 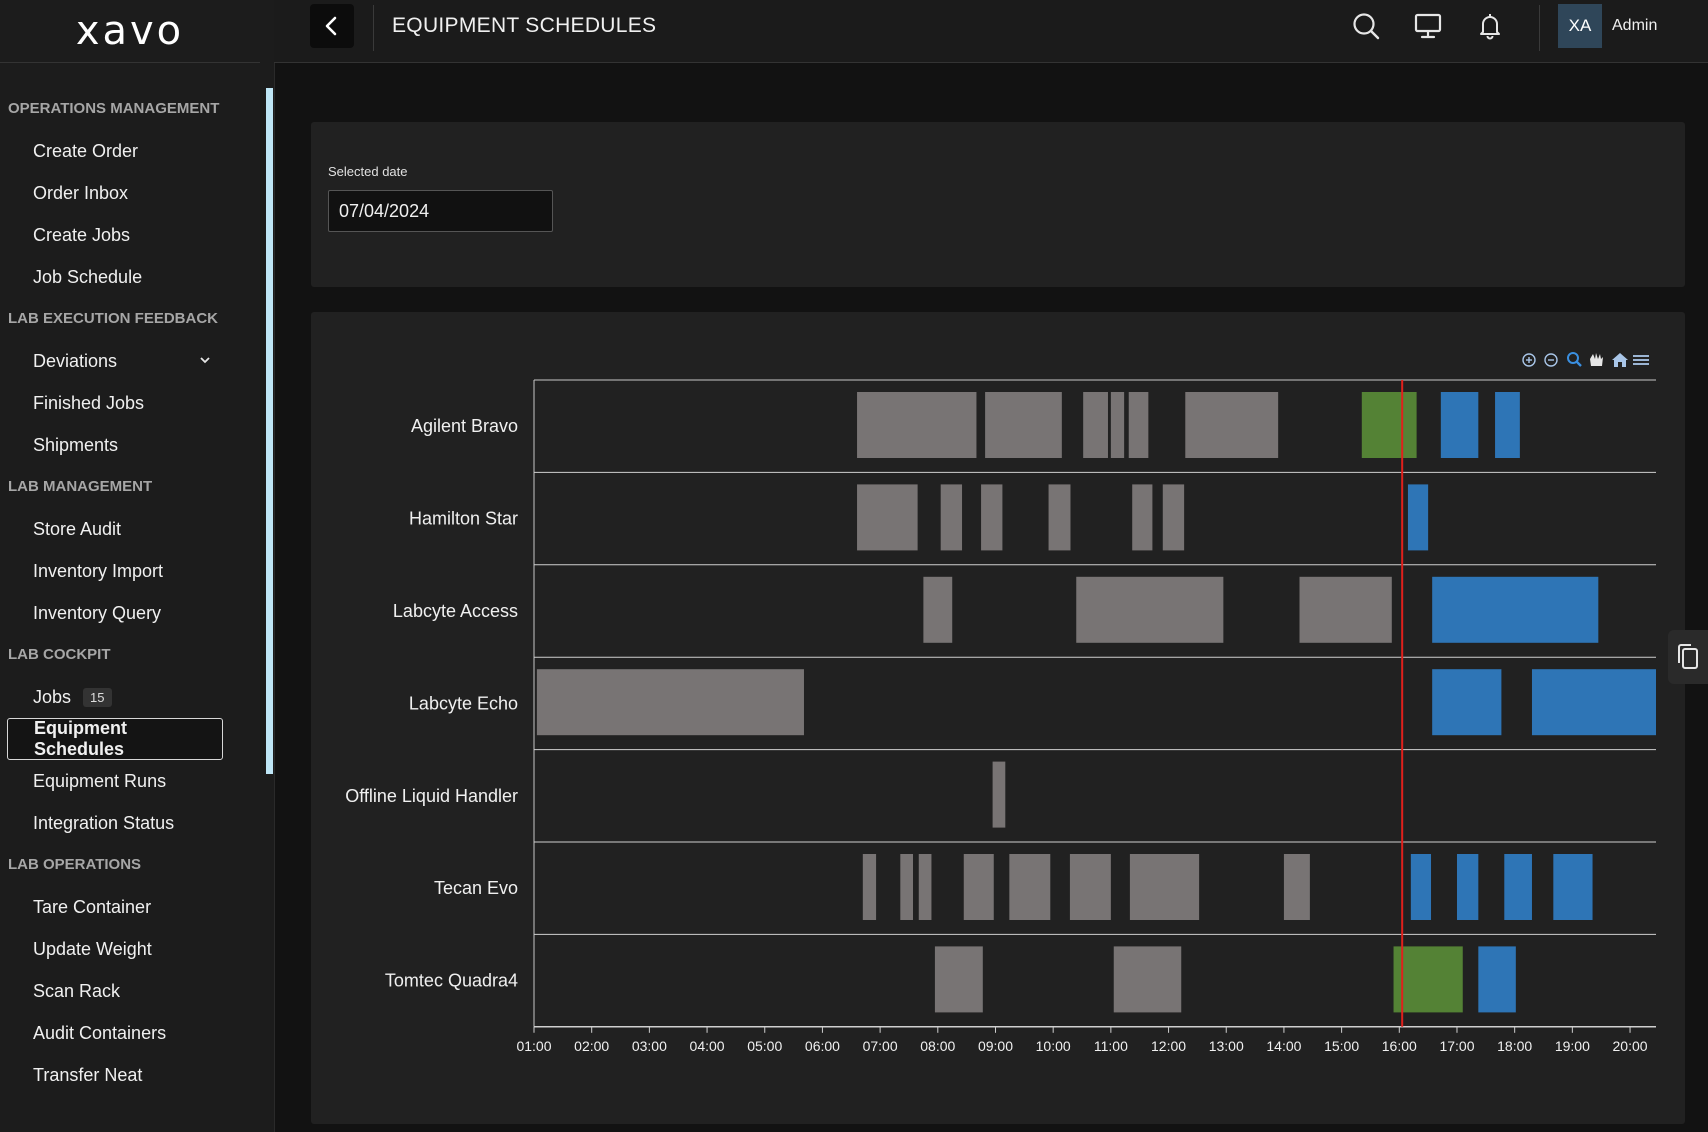 I want to click on sidebar-scrollbar, so click(x=269, y=431).